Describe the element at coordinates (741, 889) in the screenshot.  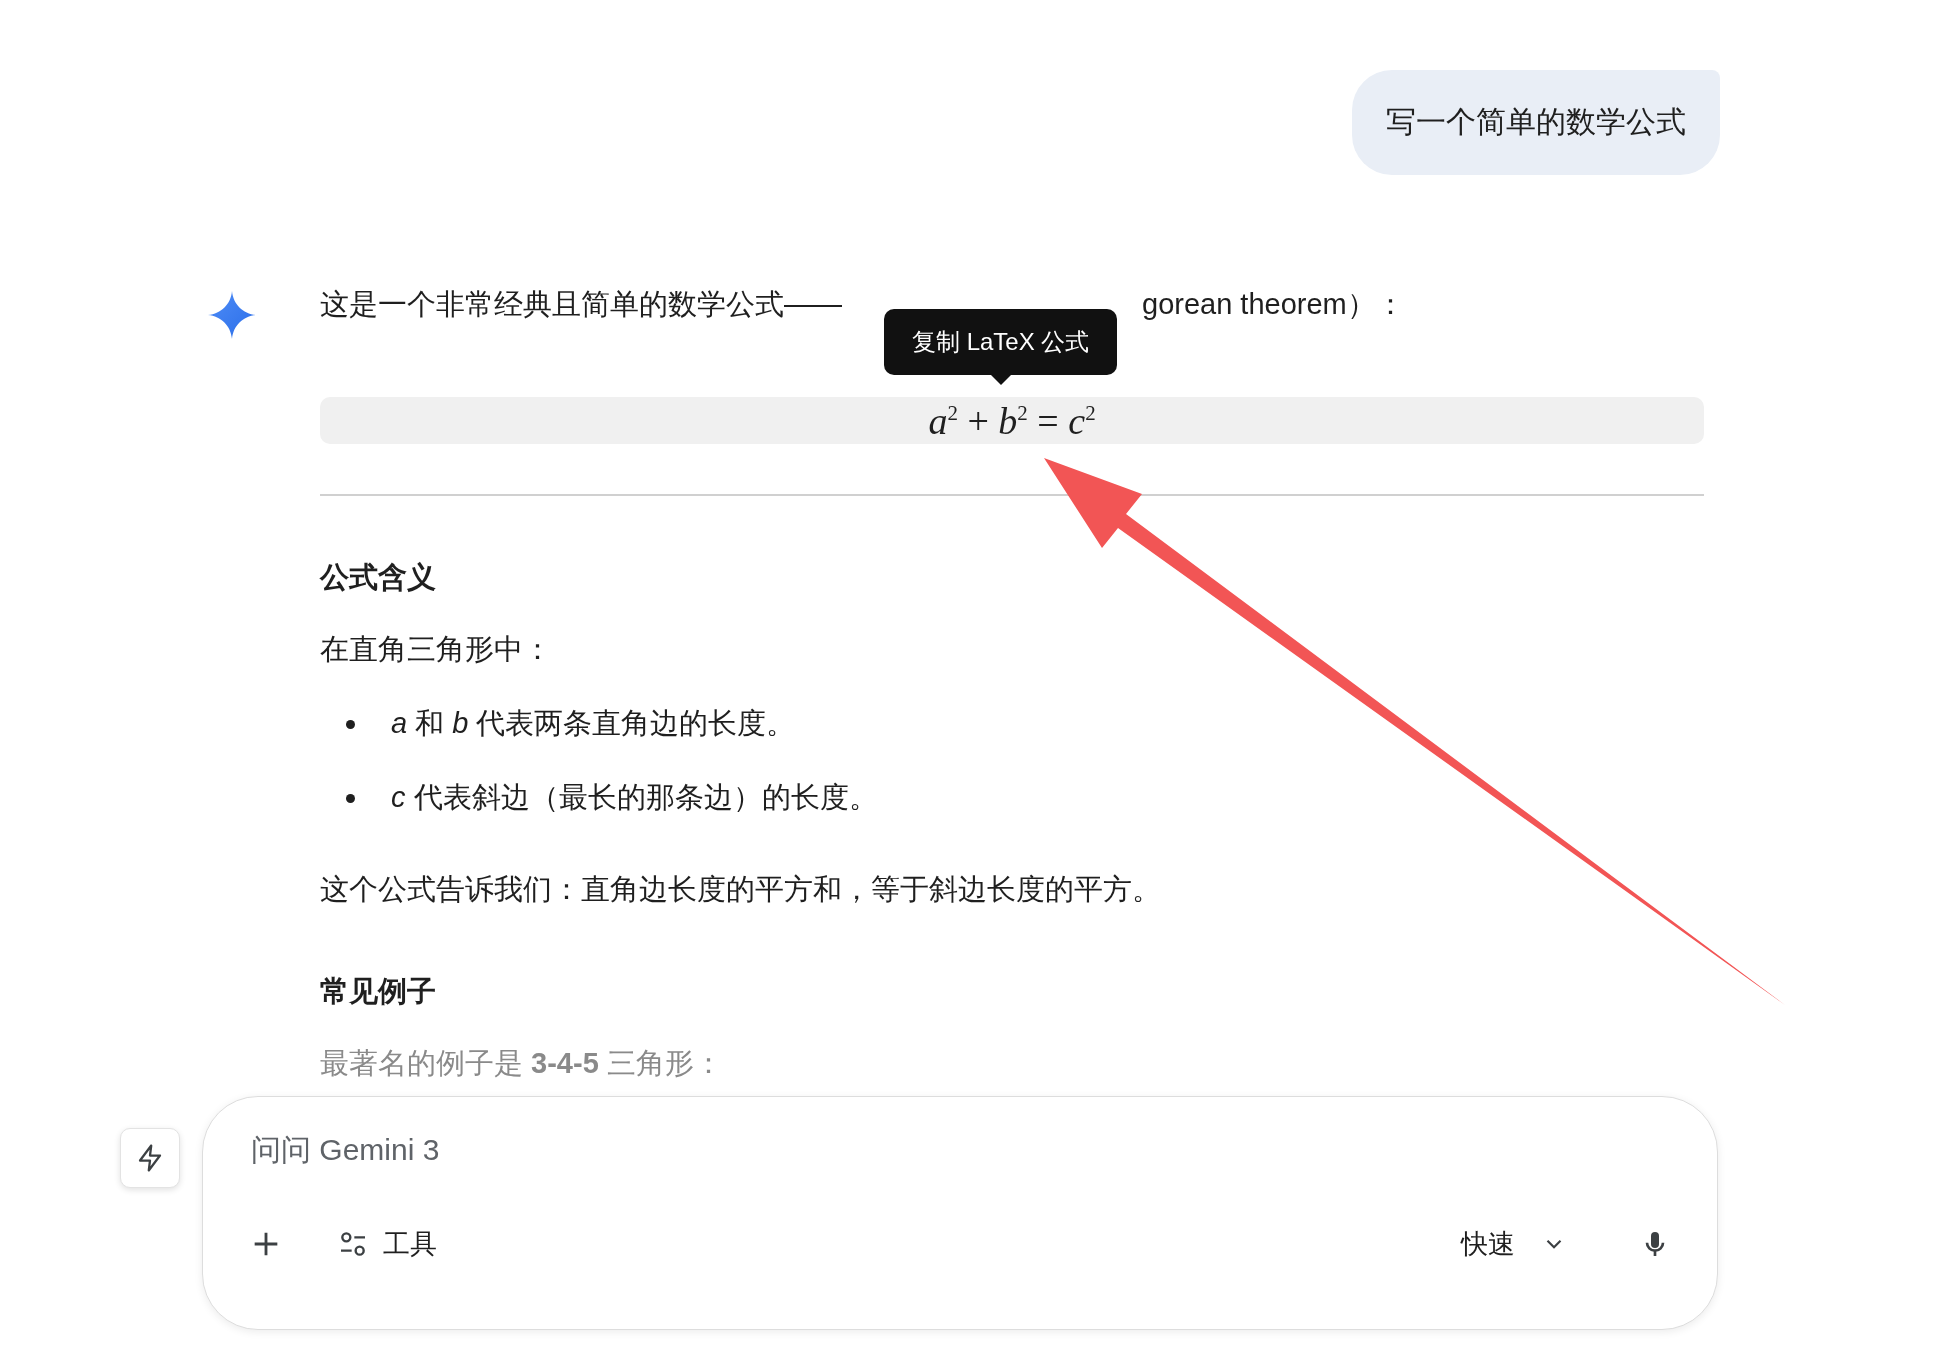
I see `paragraph: 这个公式告诉我们：直角边长度的平方和，等于斜边长度的平方。` at that location.